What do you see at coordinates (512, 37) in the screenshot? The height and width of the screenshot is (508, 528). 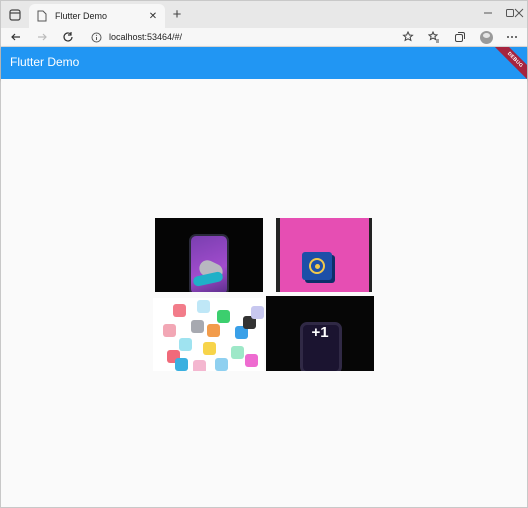 I see `more-options-icon` at bounding box center [512, 37].